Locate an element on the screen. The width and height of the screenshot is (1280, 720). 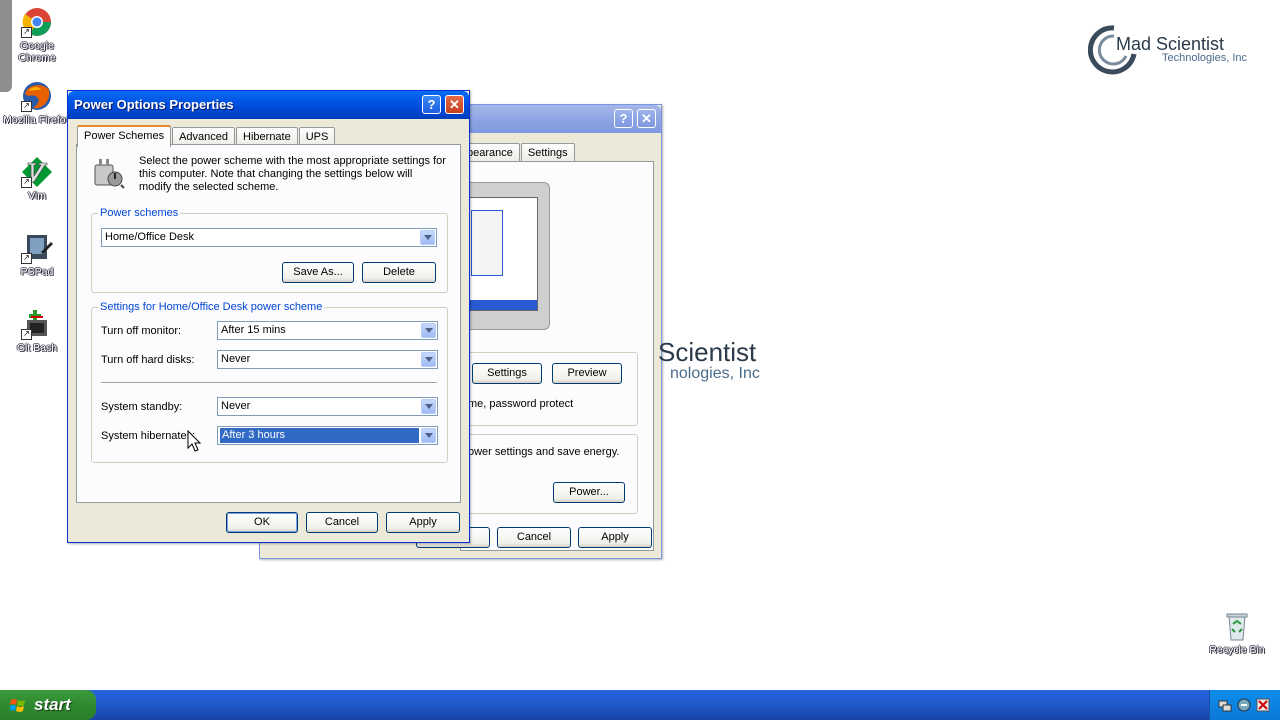
desktop-icon-vim: ↗ Vim is located at coordinates (37, 179).